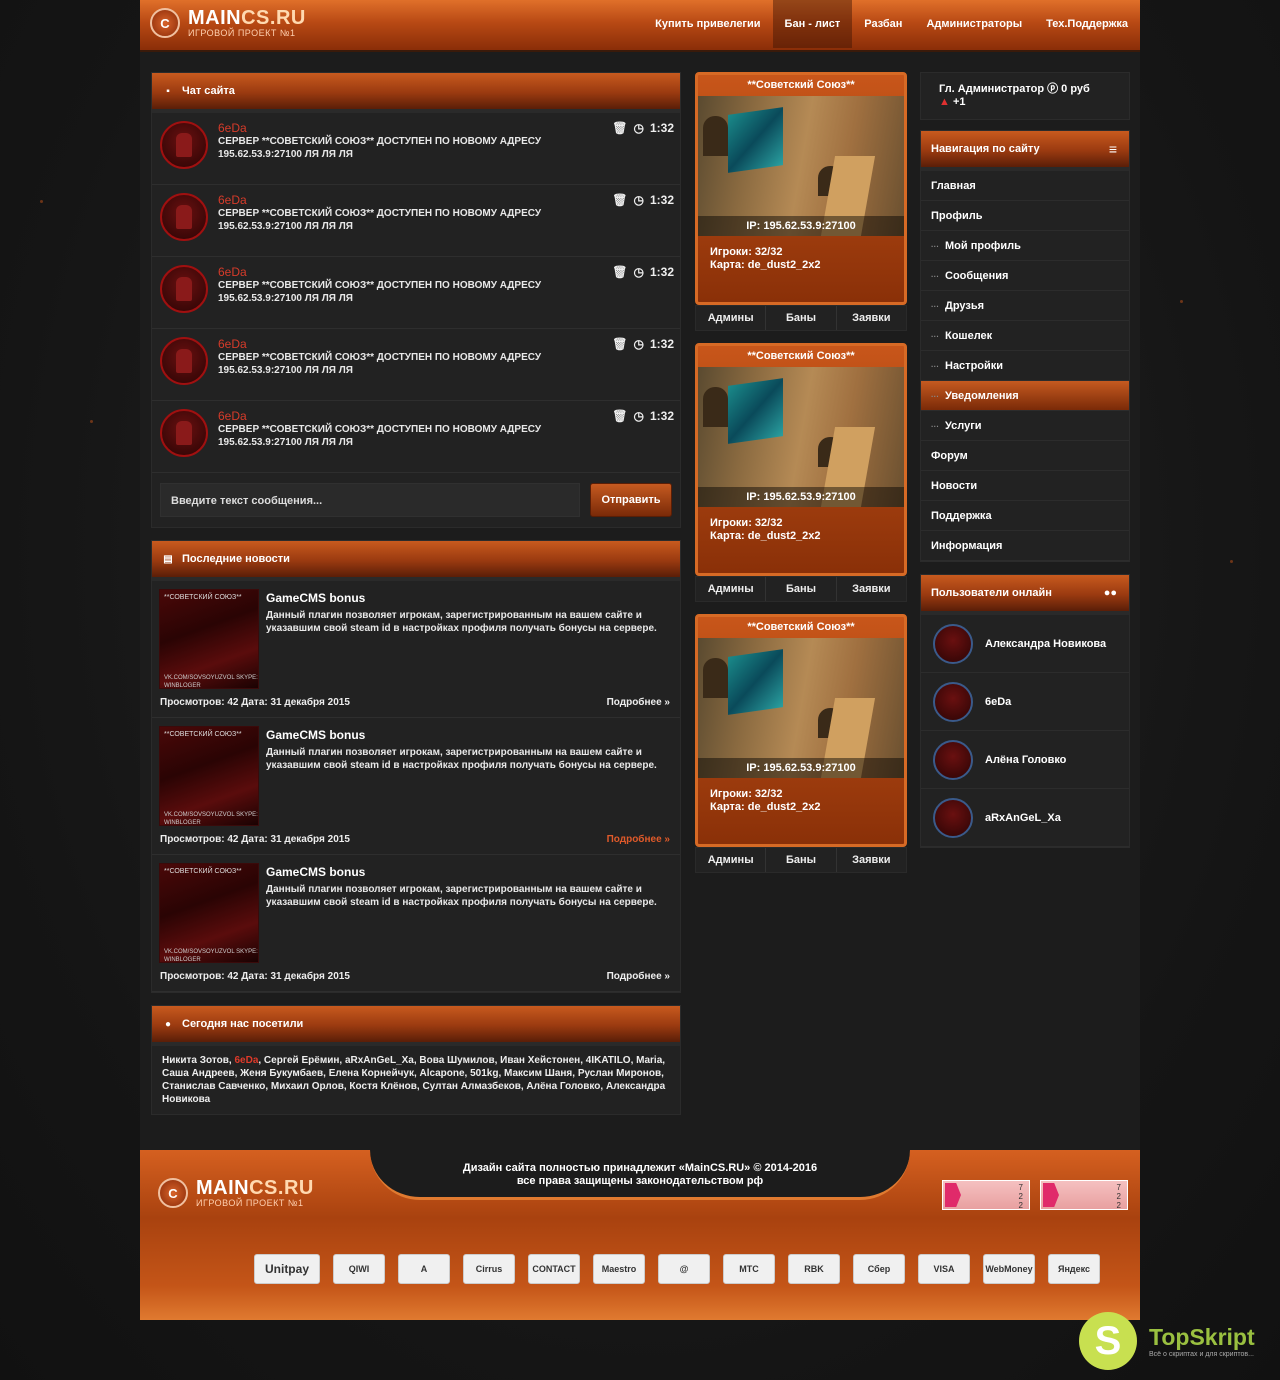 This screenshot has height=1380, width=1280. I want to click on hamburger-icon: ≡, so click(1113, 149).